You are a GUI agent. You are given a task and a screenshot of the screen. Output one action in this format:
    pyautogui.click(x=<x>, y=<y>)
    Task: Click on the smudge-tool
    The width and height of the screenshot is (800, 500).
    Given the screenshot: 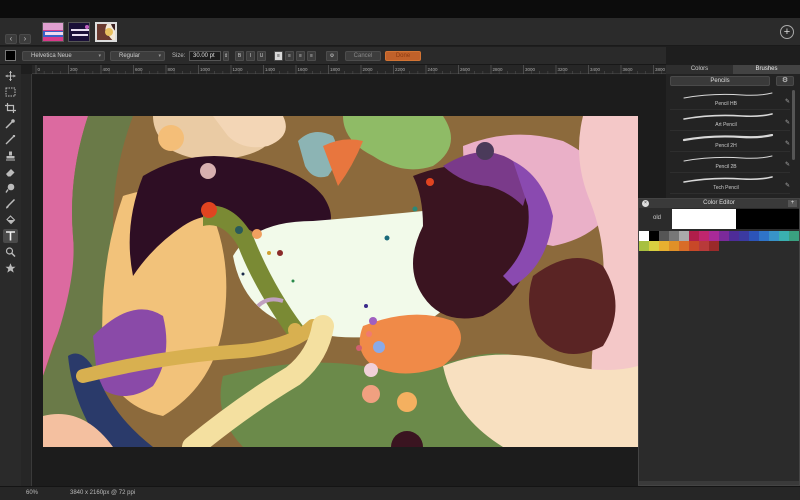 What is the action you would take?
    pyautogui.click(x=10, y=188)
    